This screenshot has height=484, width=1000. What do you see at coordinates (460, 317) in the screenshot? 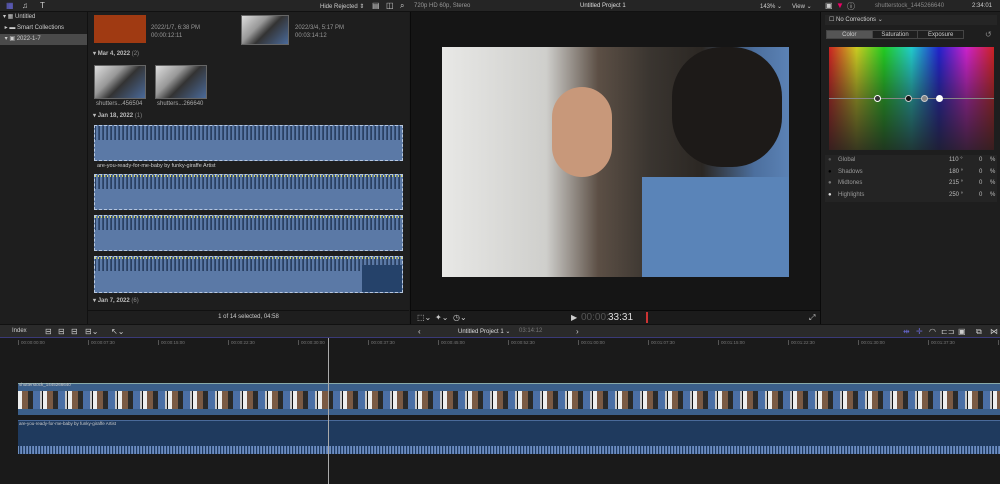
I see `speed-icon: ◷⌄` at bounding box center [460, 317].